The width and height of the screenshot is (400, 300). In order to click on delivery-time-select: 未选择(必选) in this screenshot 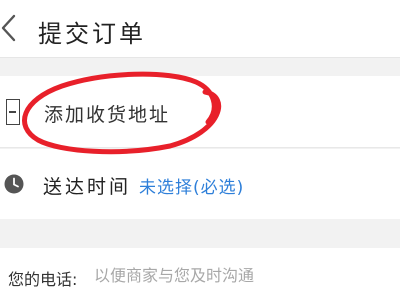, I will do `click(191, 185)`.